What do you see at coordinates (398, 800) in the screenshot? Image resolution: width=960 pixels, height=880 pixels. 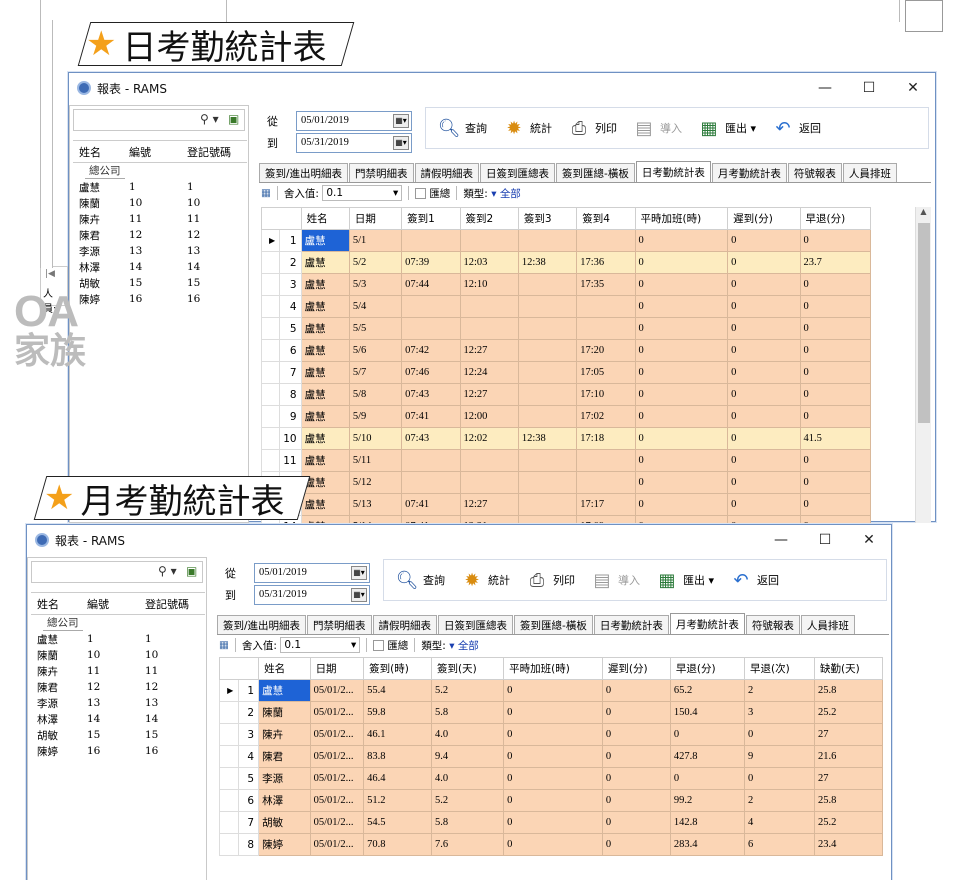 I see `table-cell: 51.2` at bounding box center [398, 800].